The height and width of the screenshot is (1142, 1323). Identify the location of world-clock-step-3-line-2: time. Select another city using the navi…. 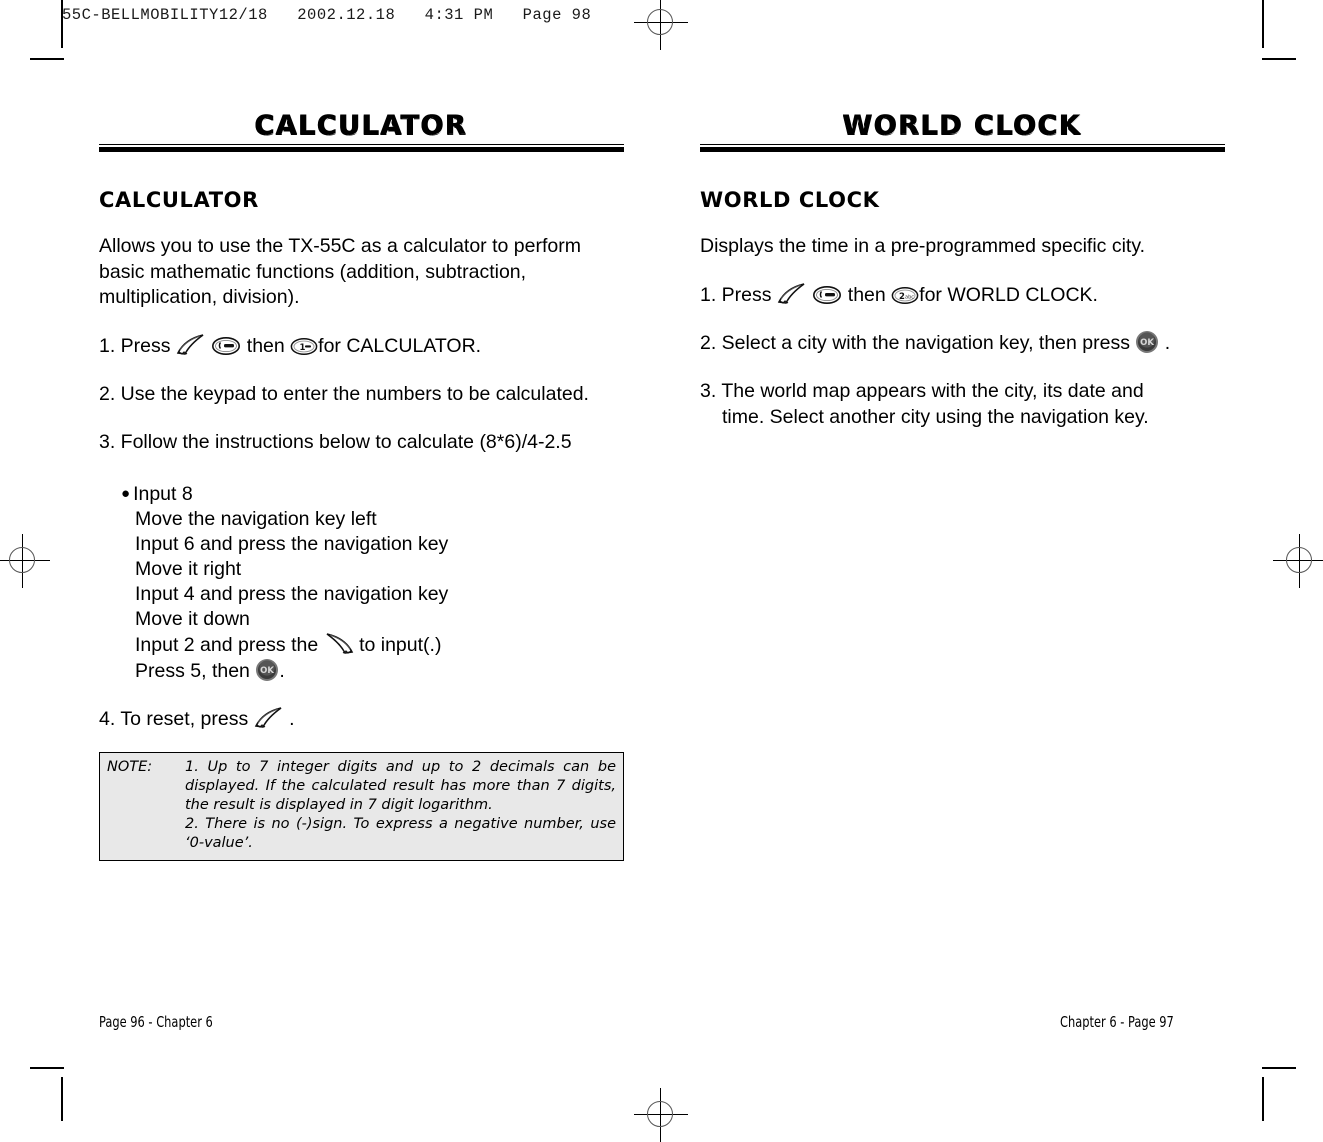
(935, 416).